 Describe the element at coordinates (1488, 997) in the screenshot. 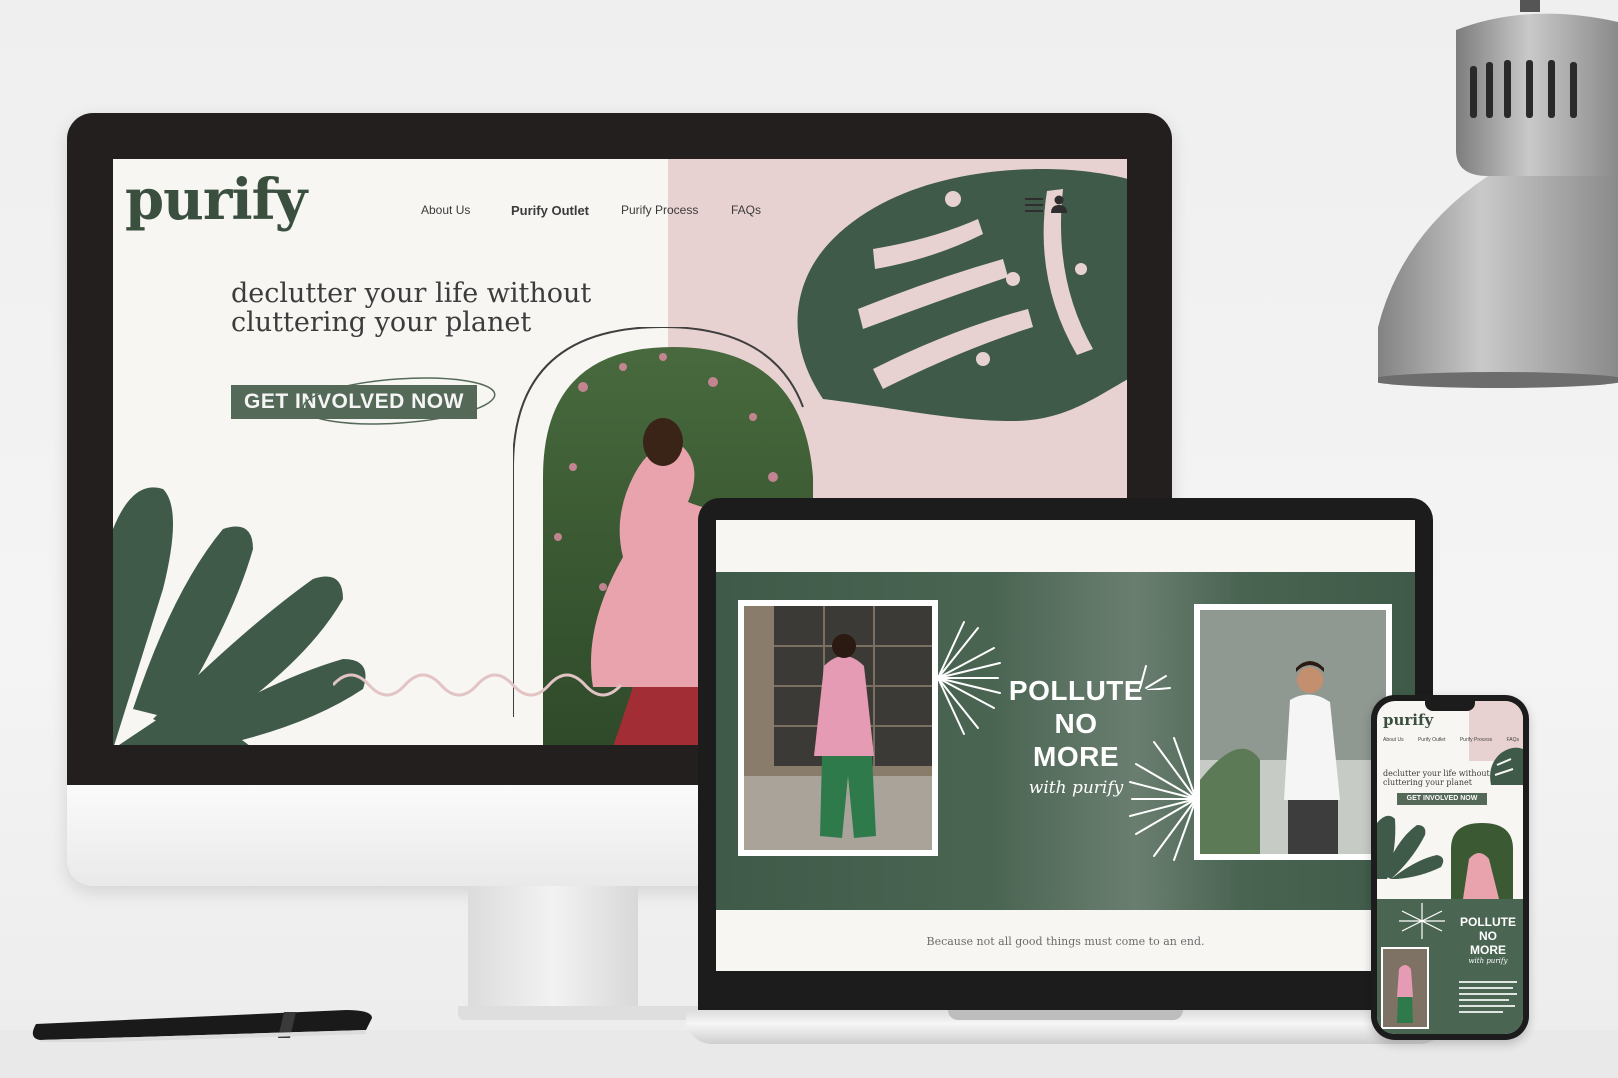

I see `mobile-body-text-block` at that location.